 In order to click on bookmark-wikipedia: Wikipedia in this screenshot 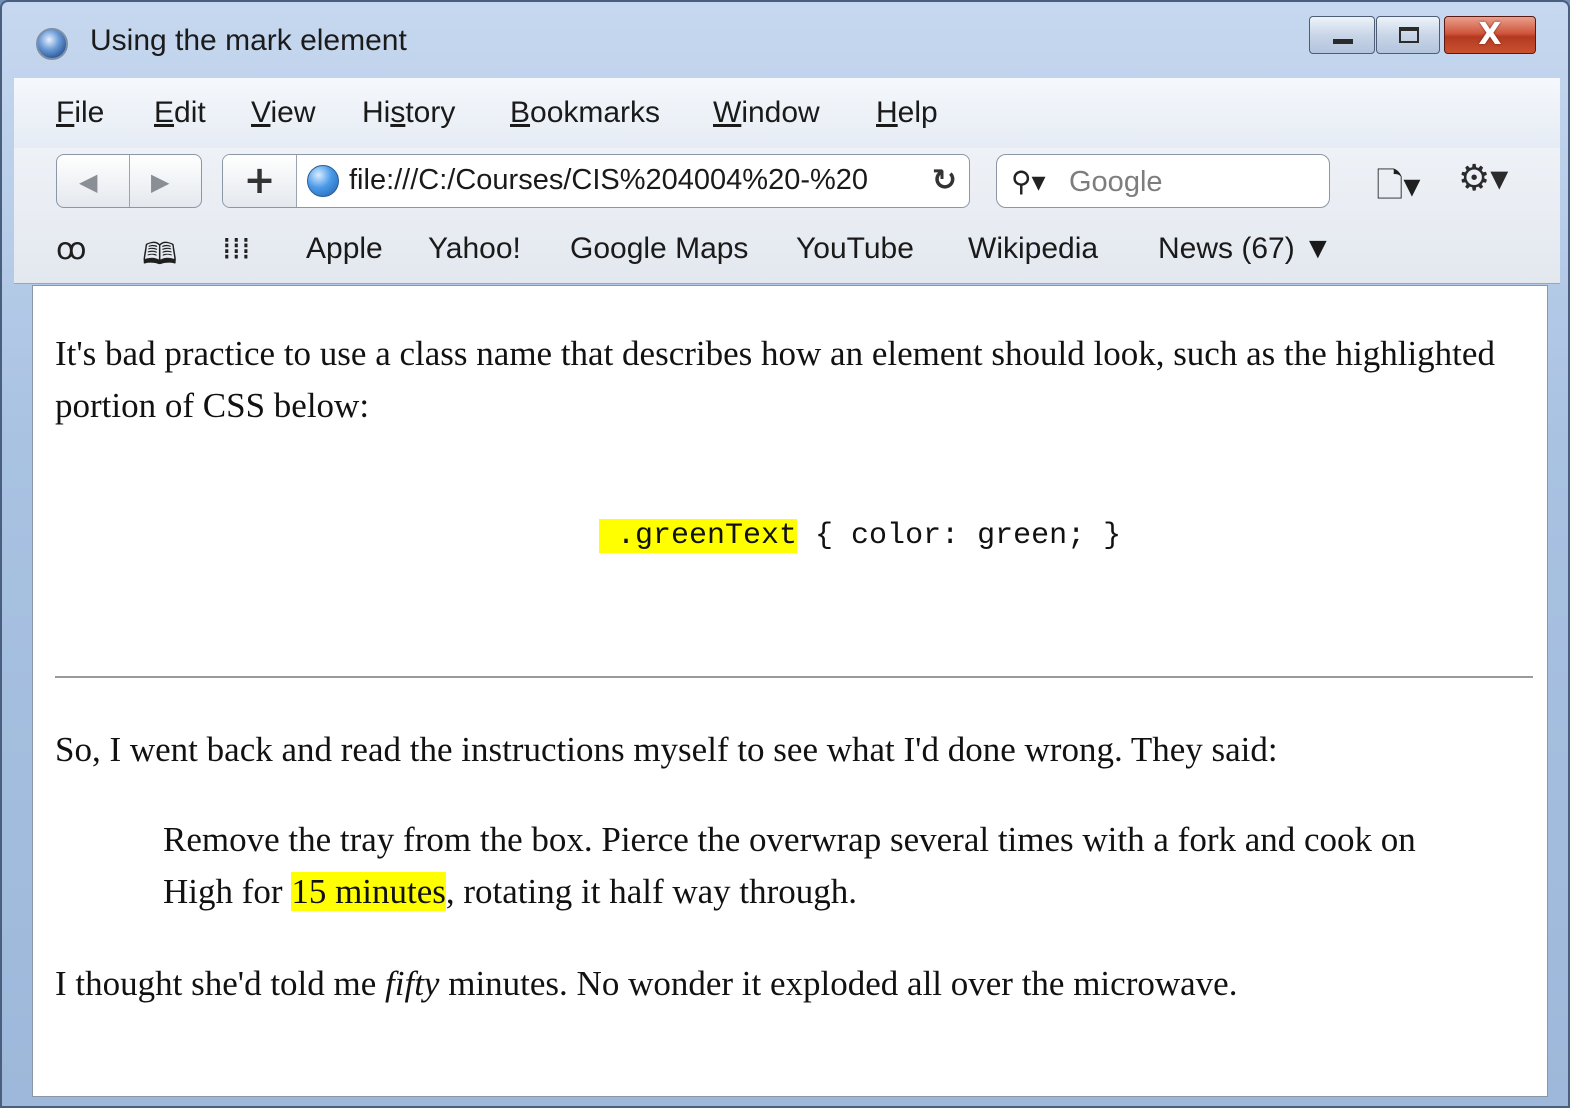, I will do `click(1033, 249)`.